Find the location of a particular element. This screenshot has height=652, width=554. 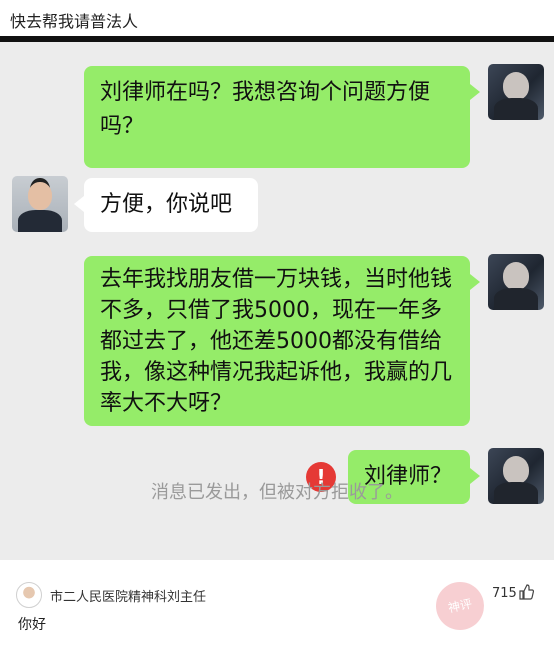

like-count: 715 is located at coordinates (504, 593).